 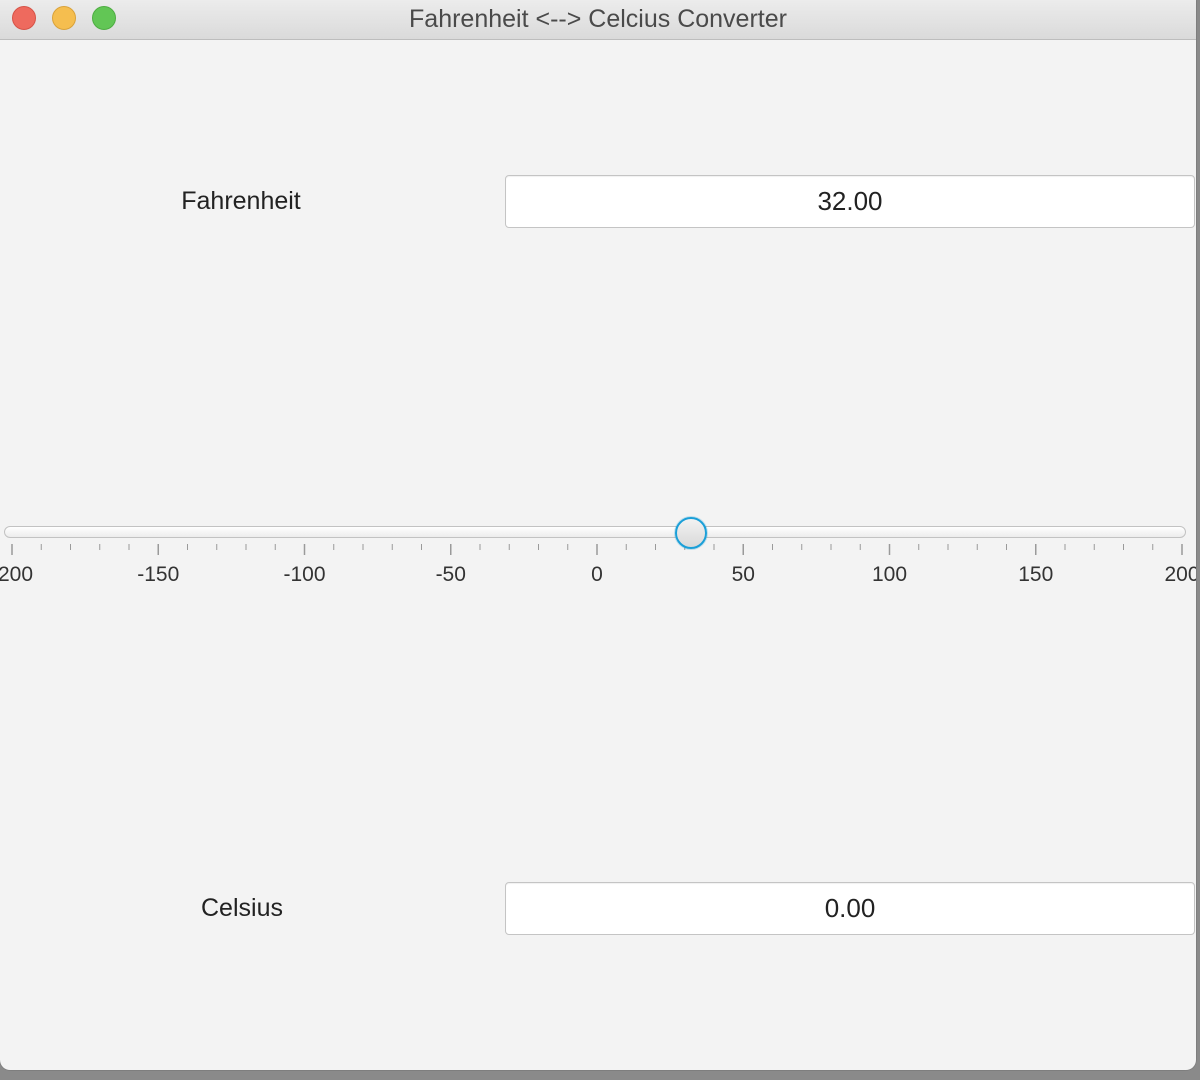 I want to click on window-title: Fahrenheit <--> Celcius Converter, so click(x=598, y=19).